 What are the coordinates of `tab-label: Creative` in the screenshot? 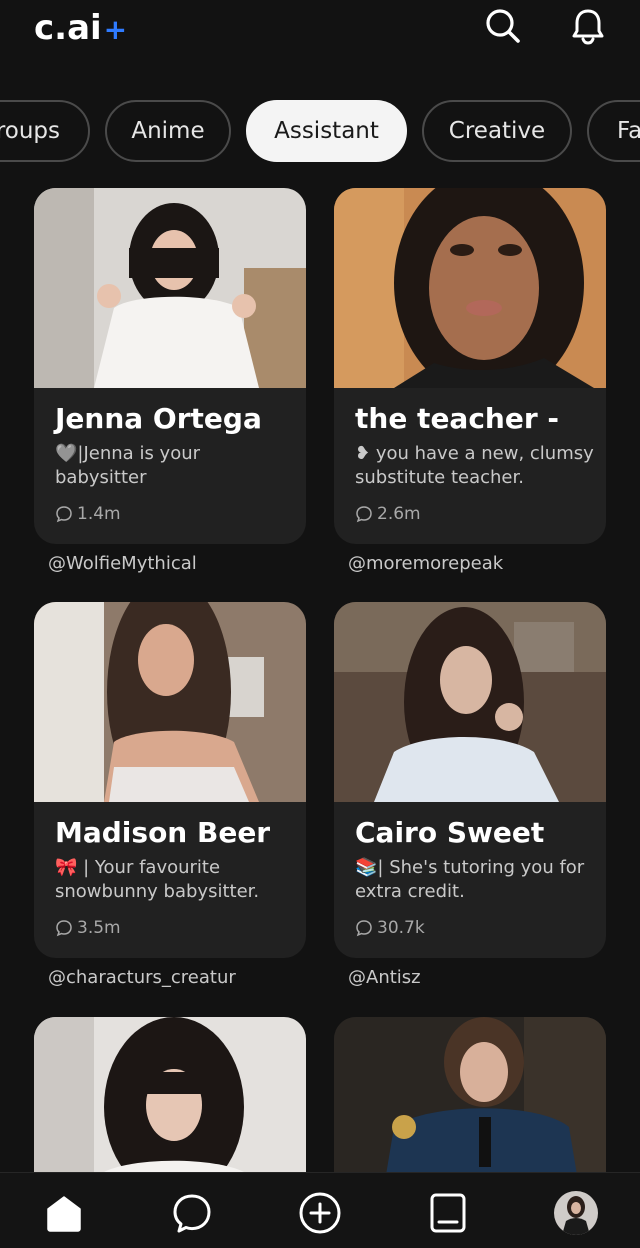 It's located at (497, 131).